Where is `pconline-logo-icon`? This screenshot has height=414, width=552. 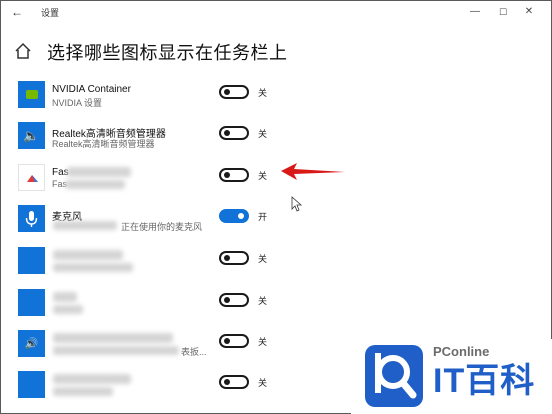
pconline-logo-icon is located at coordinates (394, 376).